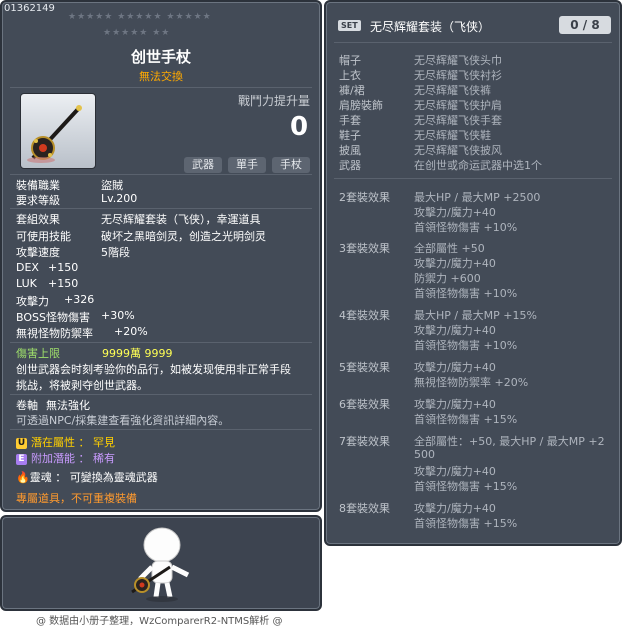 The width and height of the screenshot is (622, 628). I want to click on stat-luk-value: +150, so click(63, 283).